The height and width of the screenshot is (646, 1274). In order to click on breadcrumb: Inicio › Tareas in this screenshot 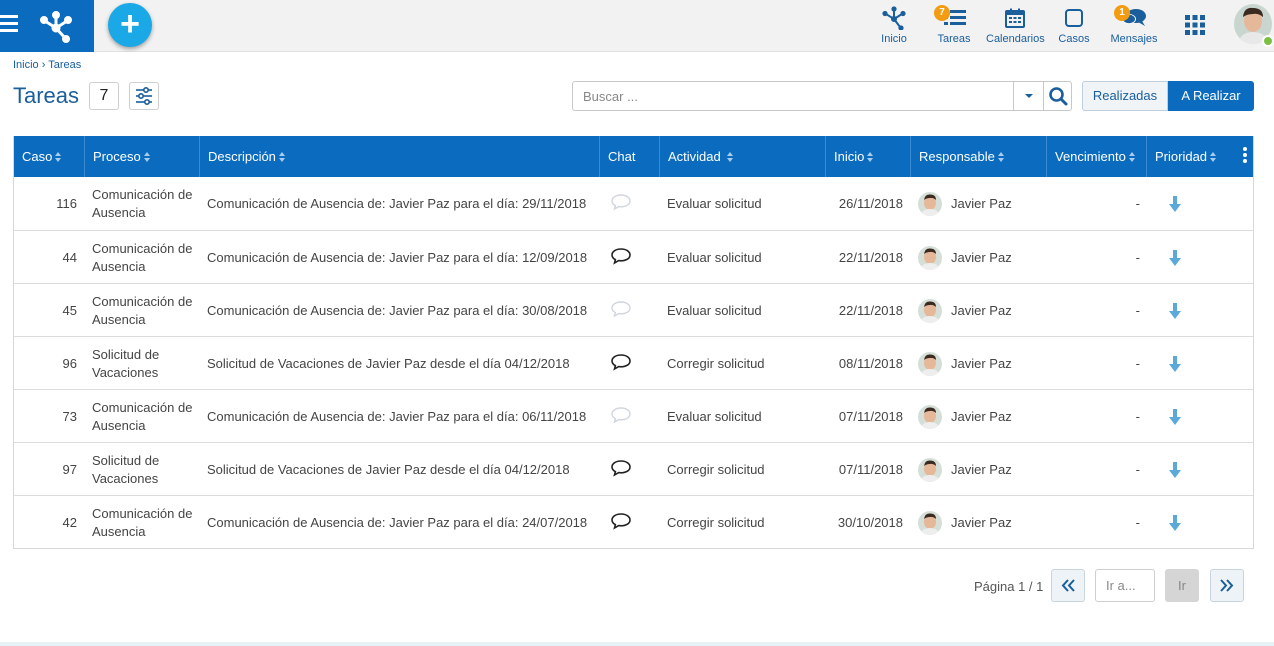, I will do `click(47, 65)`.